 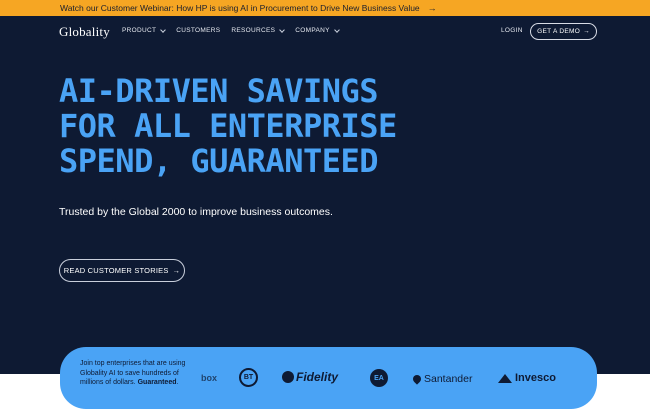 I want to click on get-demo-label: GET A DEMO, so click(x=559, y=31).